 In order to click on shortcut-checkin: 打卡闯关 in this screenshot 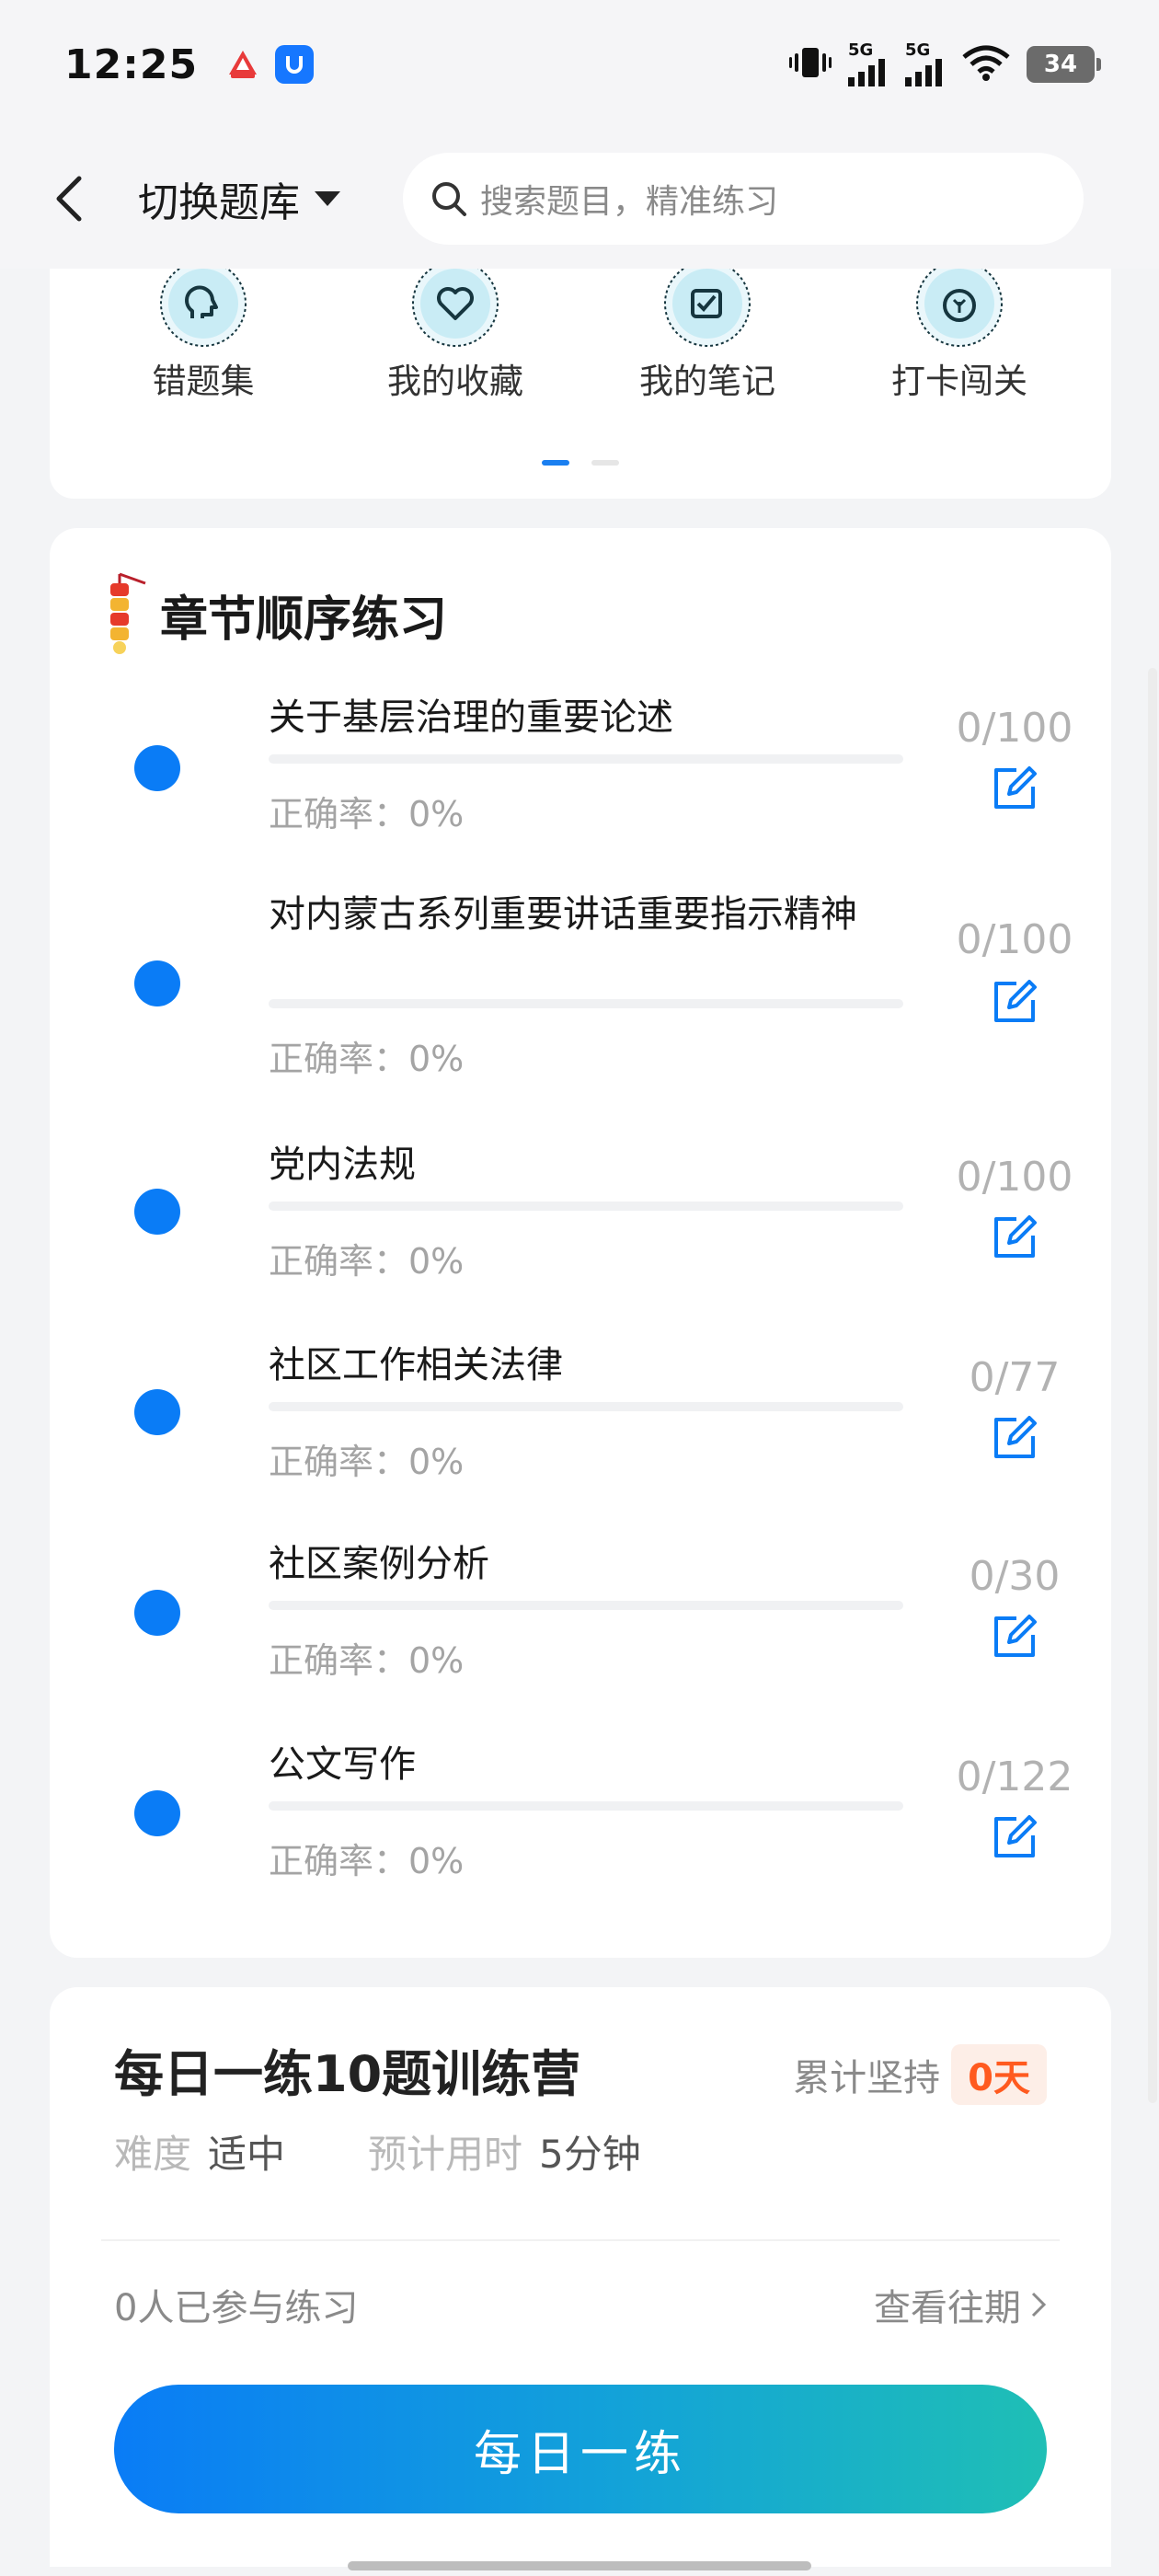, I will do `click(959, 330)`.